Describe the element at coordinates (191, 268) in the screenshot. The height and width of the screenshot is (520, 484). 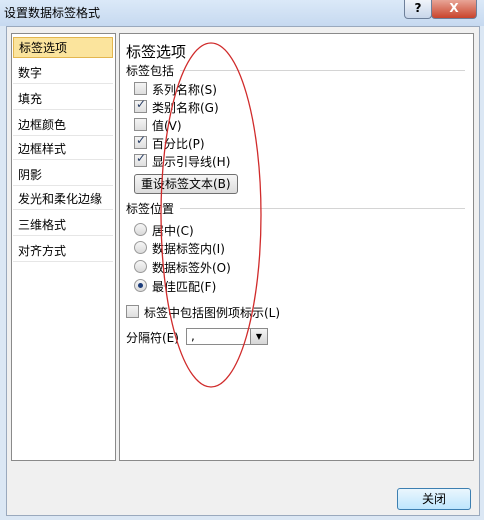
I see `radio-label: 数据标签外(O)` at that location.